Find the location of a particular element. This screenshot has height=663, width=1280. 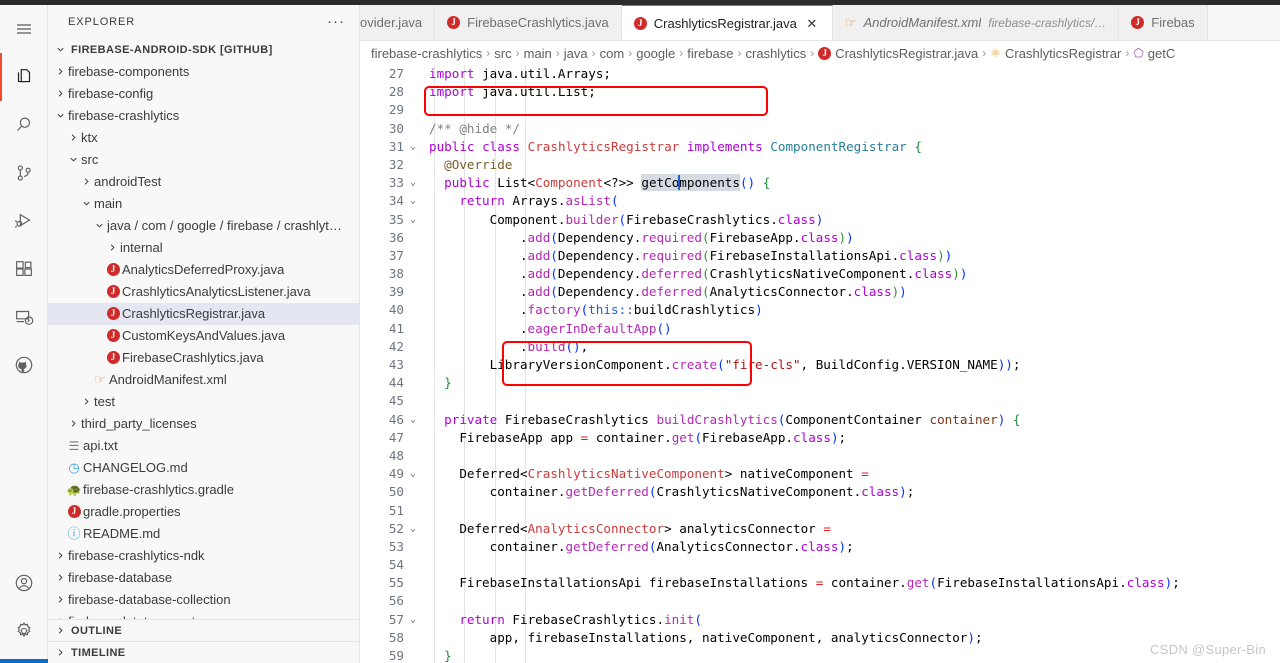

breadcrumb-item-0: firebase-crashlytics is located at coordinates (426, 53).